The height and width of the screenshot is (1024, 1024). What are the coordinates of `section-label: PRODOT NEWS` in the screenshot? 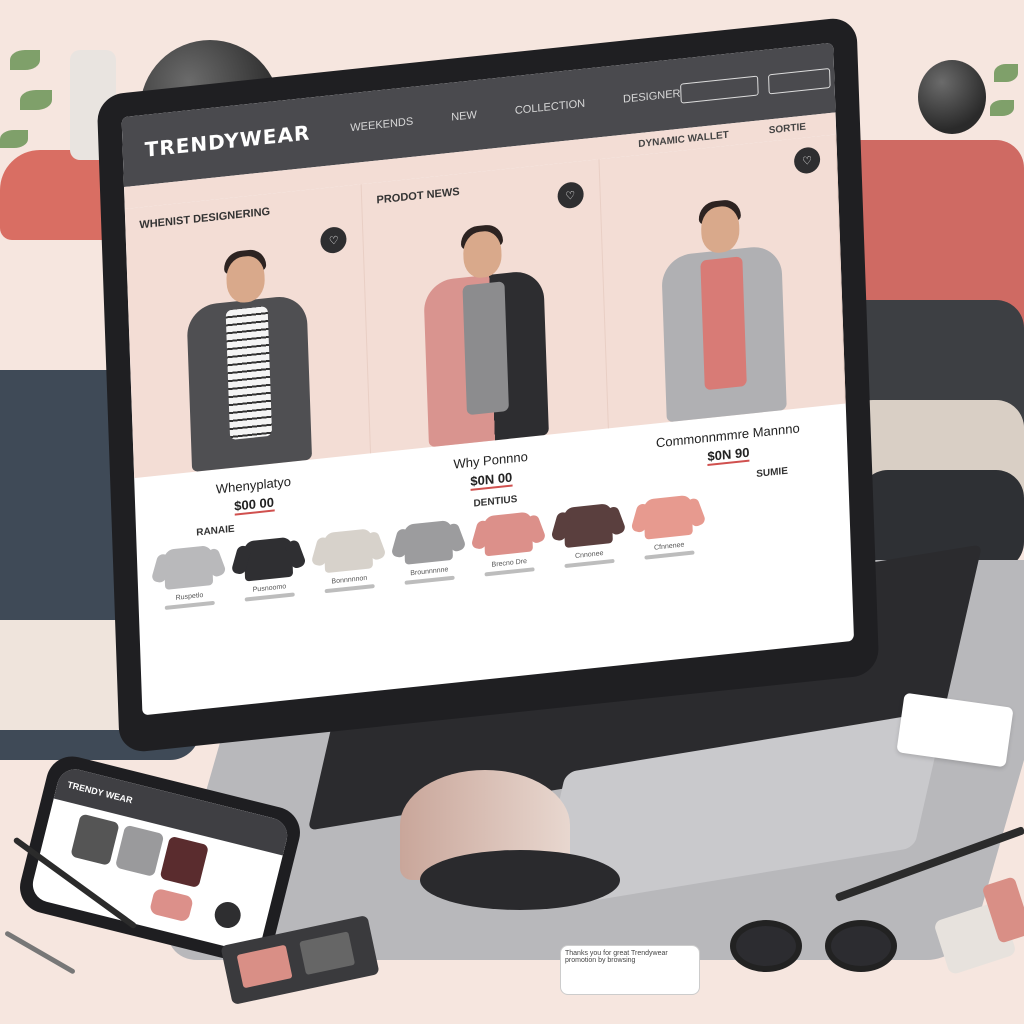 It's located at (418, 196).